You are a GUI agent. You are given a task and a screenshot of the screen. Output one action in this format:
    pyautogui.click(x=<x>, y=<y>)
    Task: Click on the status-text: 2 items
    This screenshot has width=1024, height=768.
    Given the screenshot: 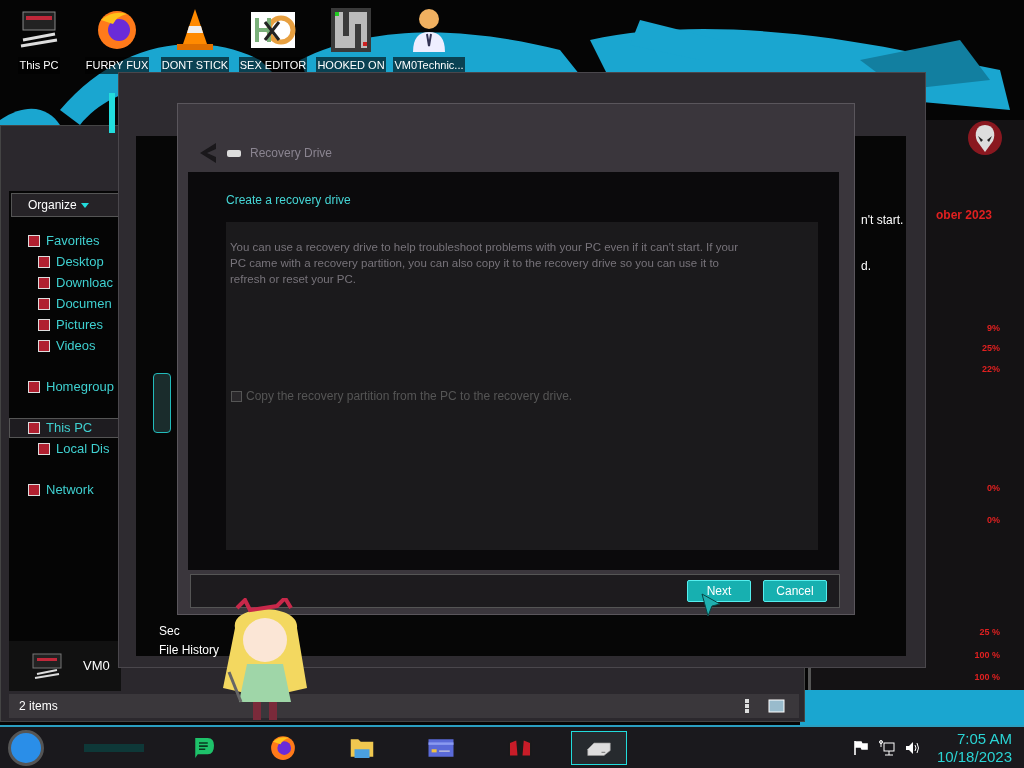 What is the action you would take?
    pyautogui.click(x=38, y=706)
    